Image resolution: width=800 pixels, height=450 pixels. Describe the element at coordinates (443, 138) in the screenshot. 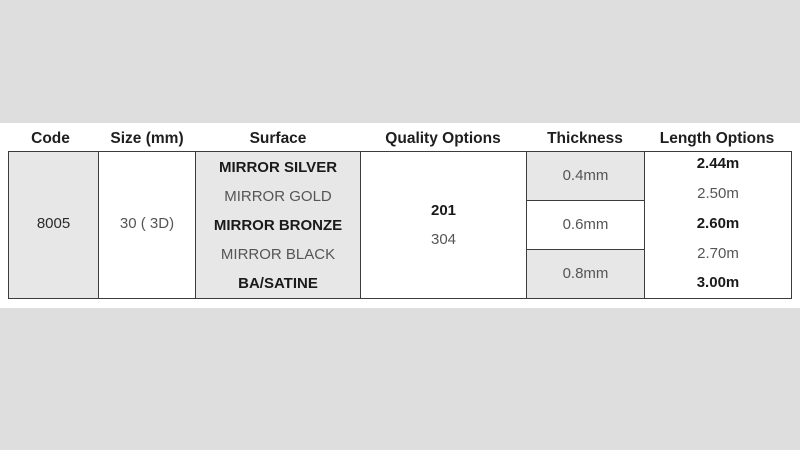

I see `header-quality: Quality Options` at that location.